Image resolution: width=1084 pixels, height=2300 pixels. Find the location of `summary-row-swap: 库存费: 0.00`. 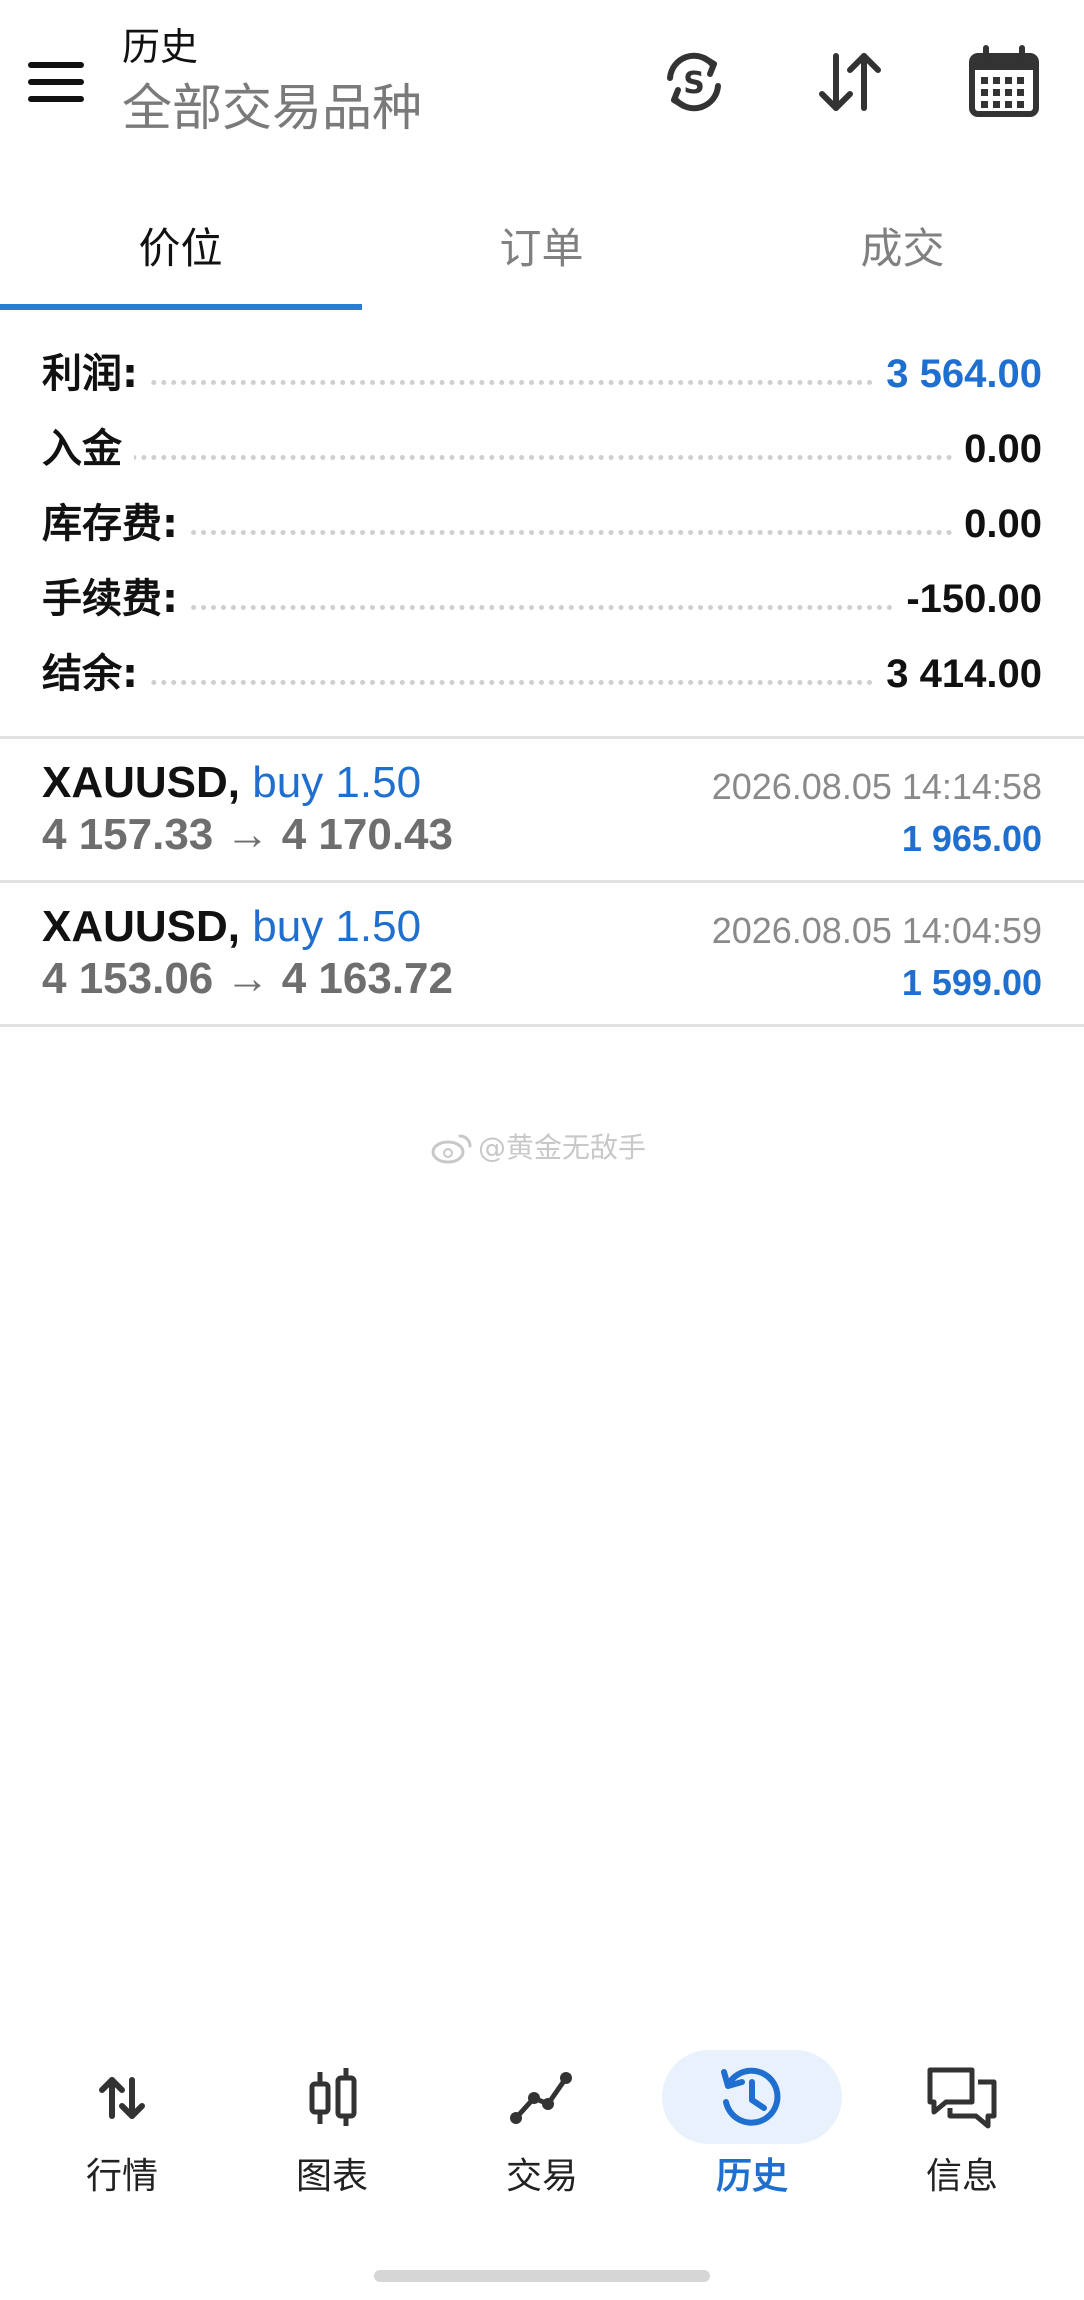

summary-row-swap: 库存费: 0.00 is located at coordinates (542, 525).